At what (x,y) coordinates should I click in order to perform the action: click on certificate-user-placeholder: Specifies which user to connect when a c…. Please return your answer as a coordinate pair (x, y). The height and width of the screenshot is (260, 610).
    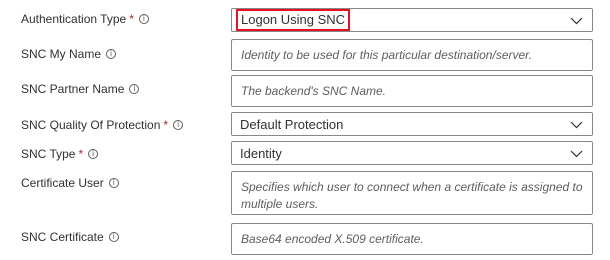
    Looking at the image, I should click on (412, 195).